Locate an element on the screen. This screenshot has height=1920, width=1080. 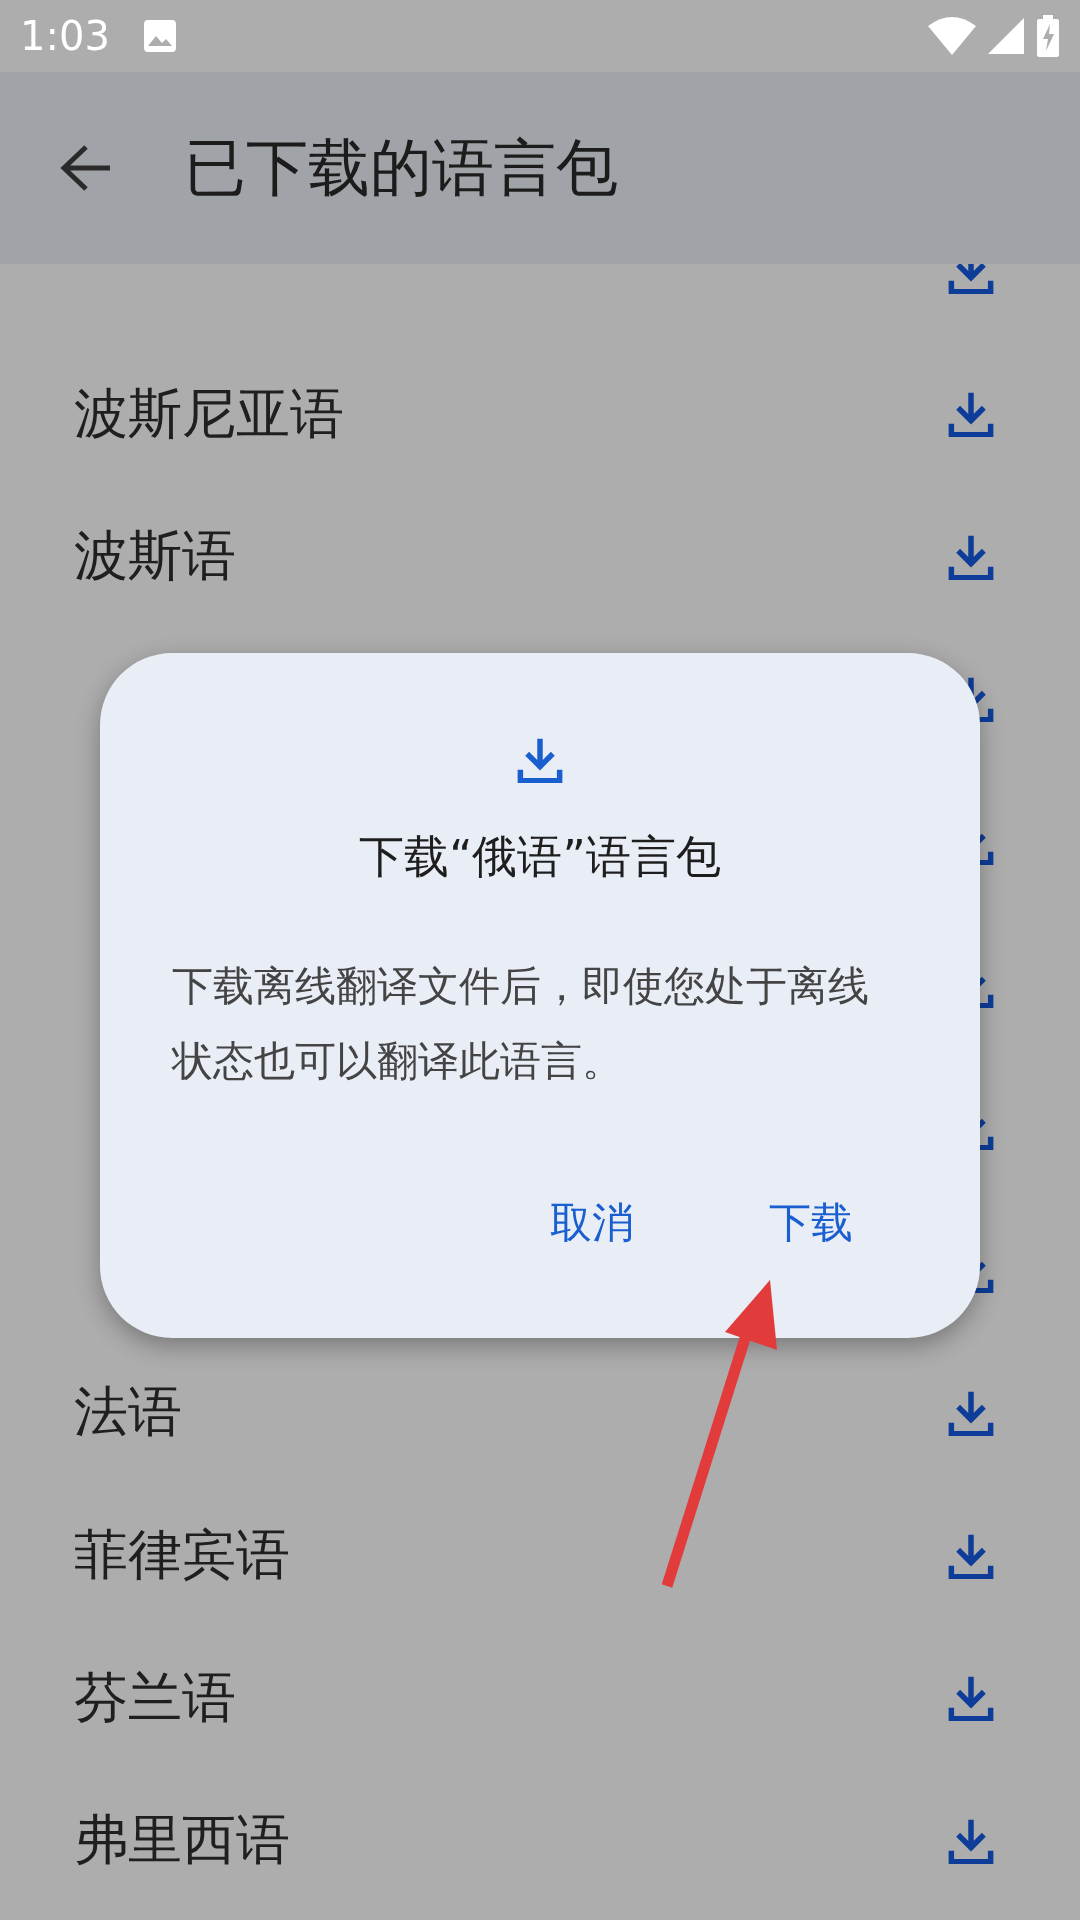
page-title: 已下载的语言包 is located at coordinates (401, 168).